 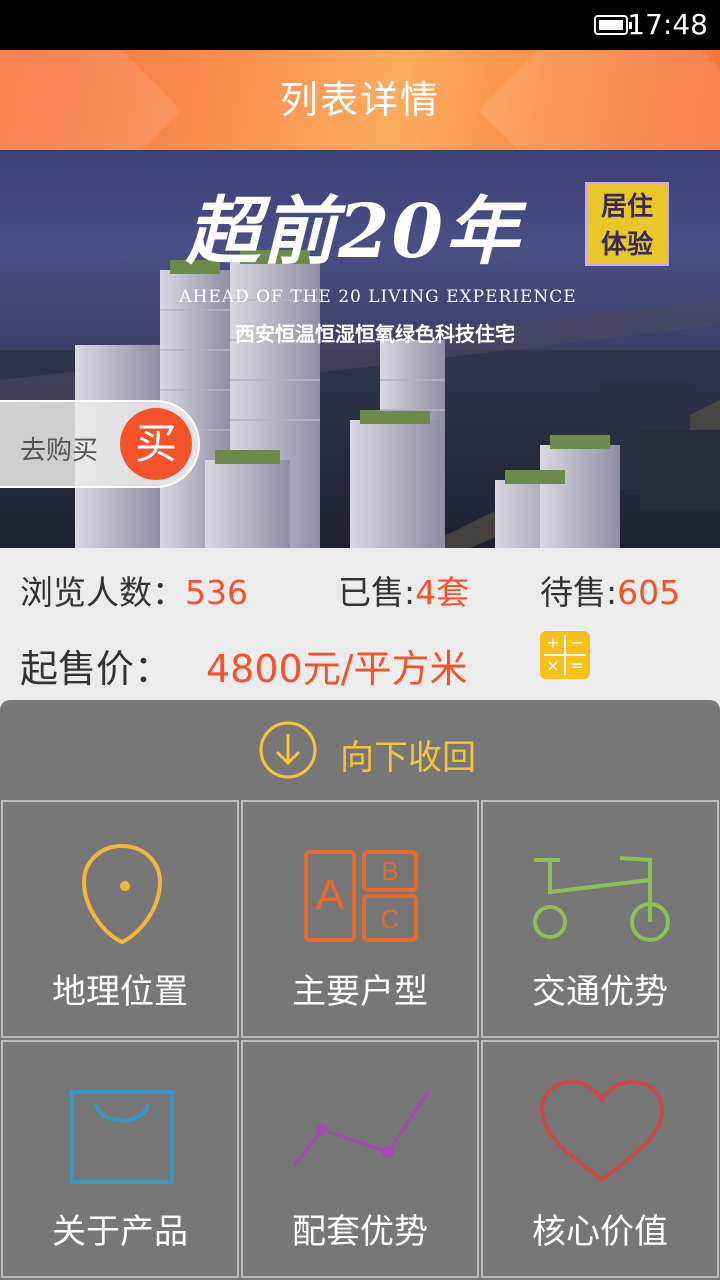 I want to click on tile-label: 配套优势, so click(x=360, y=1232).